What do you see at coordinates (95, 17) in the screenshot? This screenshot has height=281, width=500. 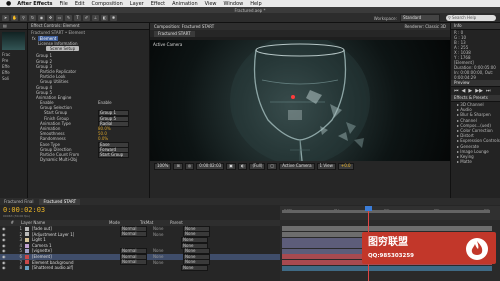 I see `stamp-tool-icon: ⊥` at bounding box center [95, 17].